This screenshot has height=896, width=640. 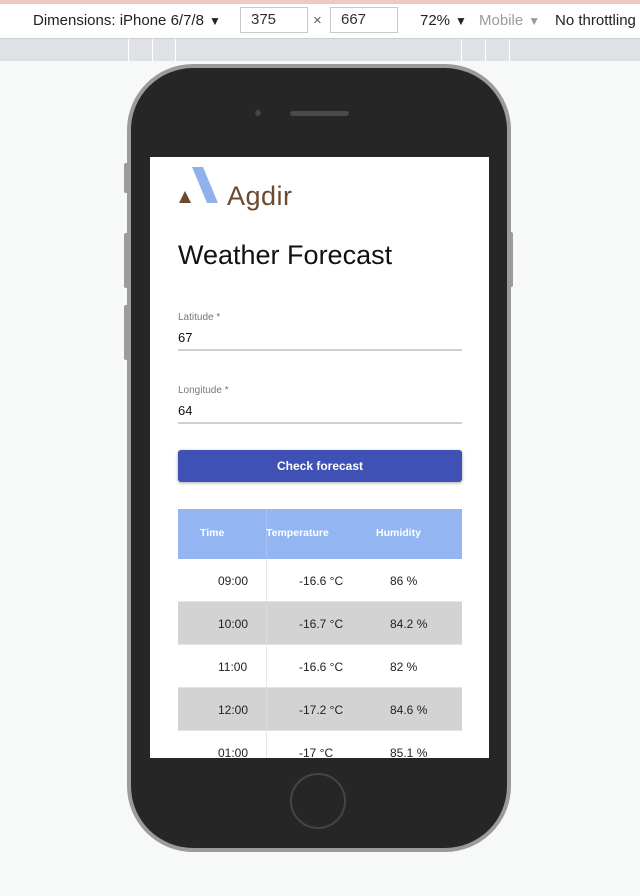 What do you see at coordinates (461, 21) in the screenshot?
I see `zoom-caret-icon: ▼` at bounding box center [461, 21].